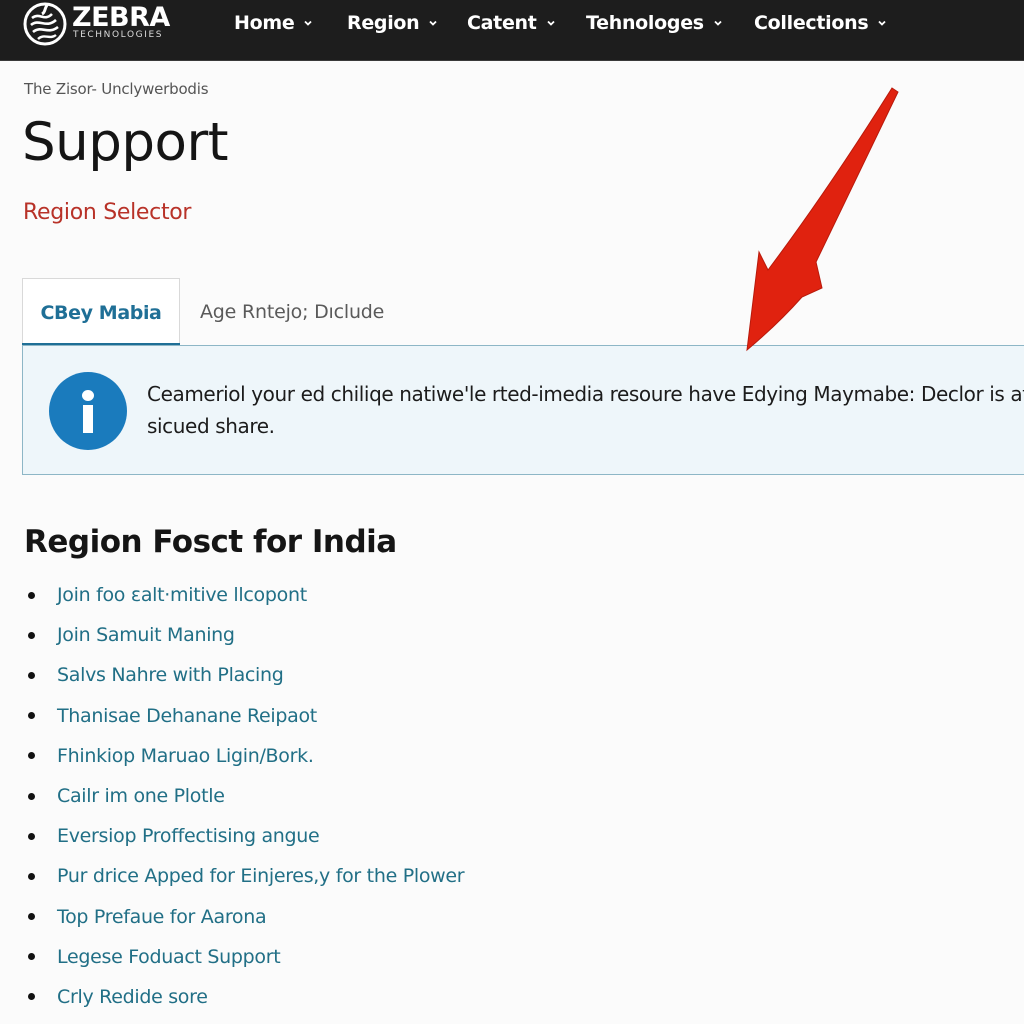 This screenshot has height=1024, width=1024. What do you see at coordinates (169, 957) in the screenshot?
I see `region-link: Legese Foduact Support` at bounding box center [169, 957].